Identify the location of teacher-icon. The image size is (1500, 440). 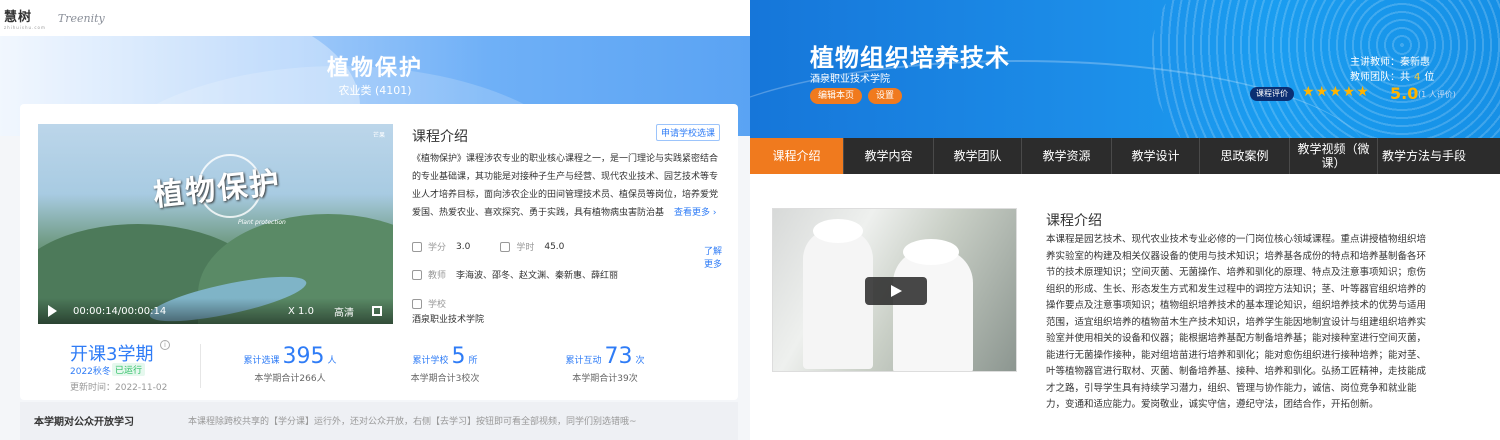
(417, 274).